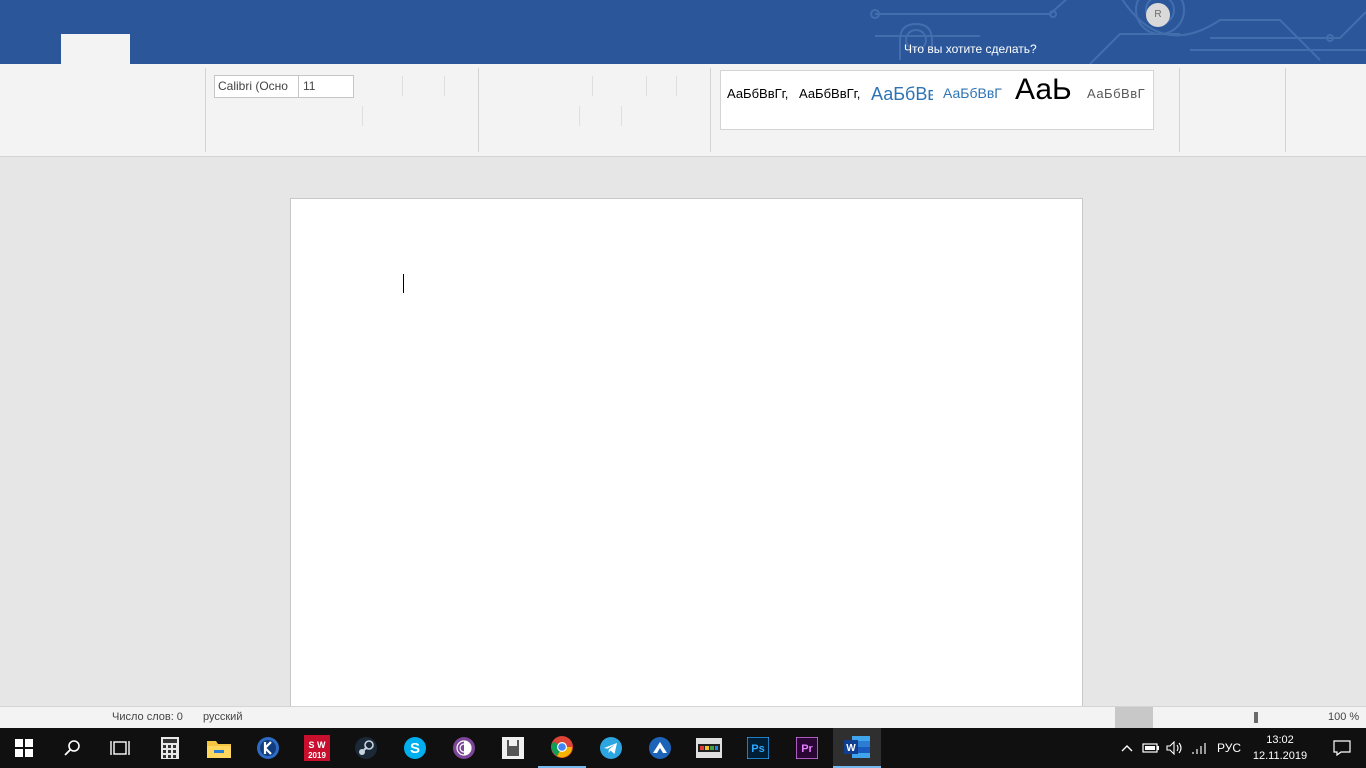  I want to click on start-button, so click(24, 748).